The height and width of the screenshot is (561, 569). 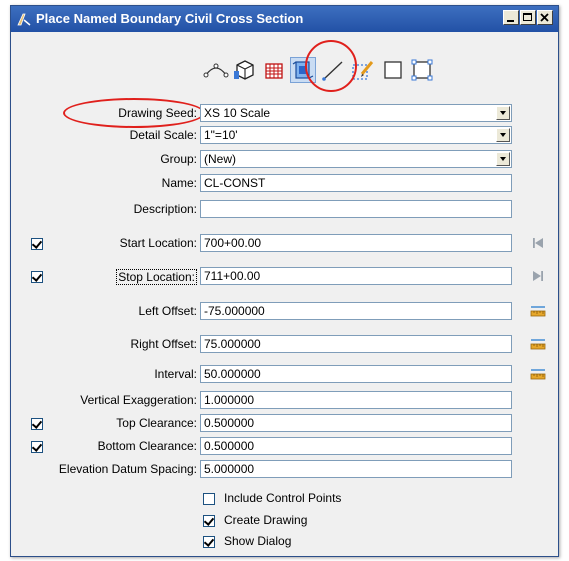 I want to click on detail-scale-value: 1"=10', so click(x=221, y=135).